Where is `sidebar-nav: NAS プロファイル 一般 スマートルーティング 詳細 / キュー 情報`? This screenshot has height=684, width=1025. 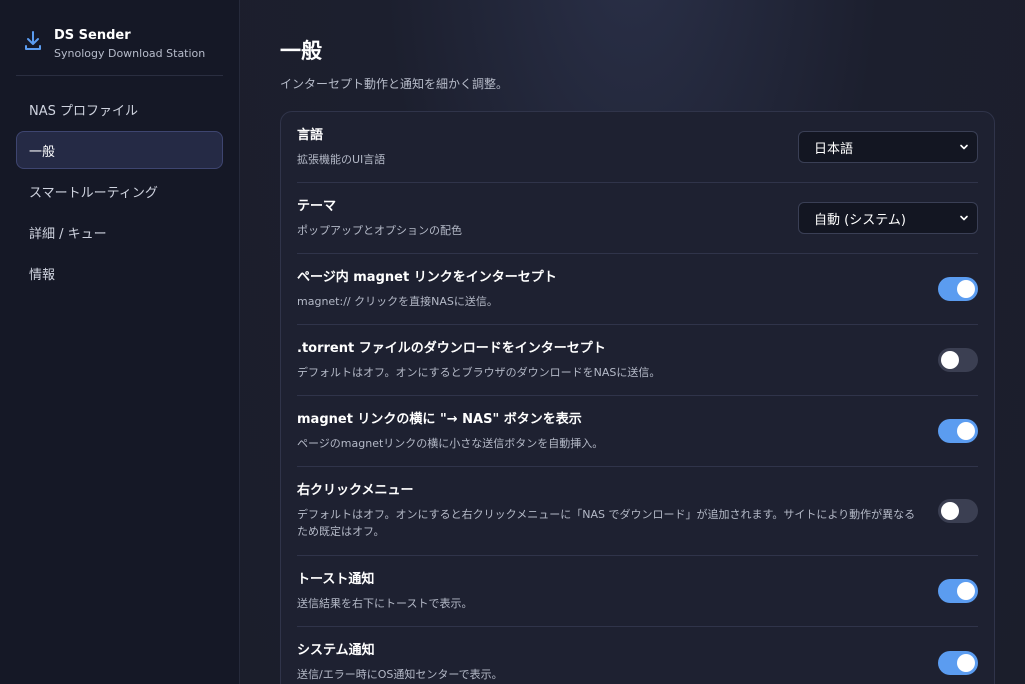 sidebar-nav: NAS プロファイル 一般 スマートルーティング 詳細 / キュー 情報 is located at coordinates (119, 191).